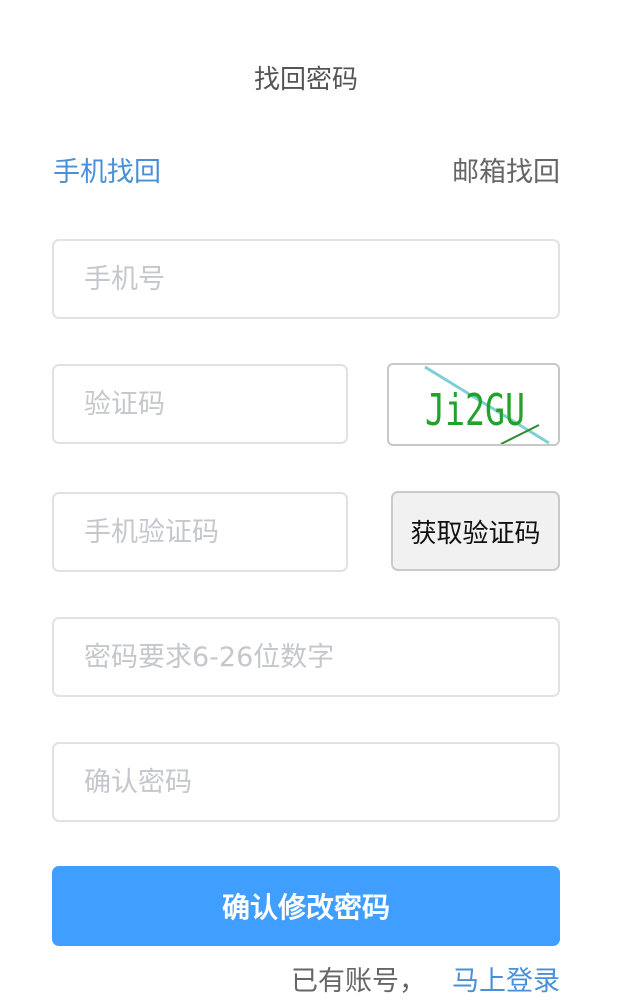  I want to click on login-prompt: 已有账号， 马上登录, so click(425, 982).